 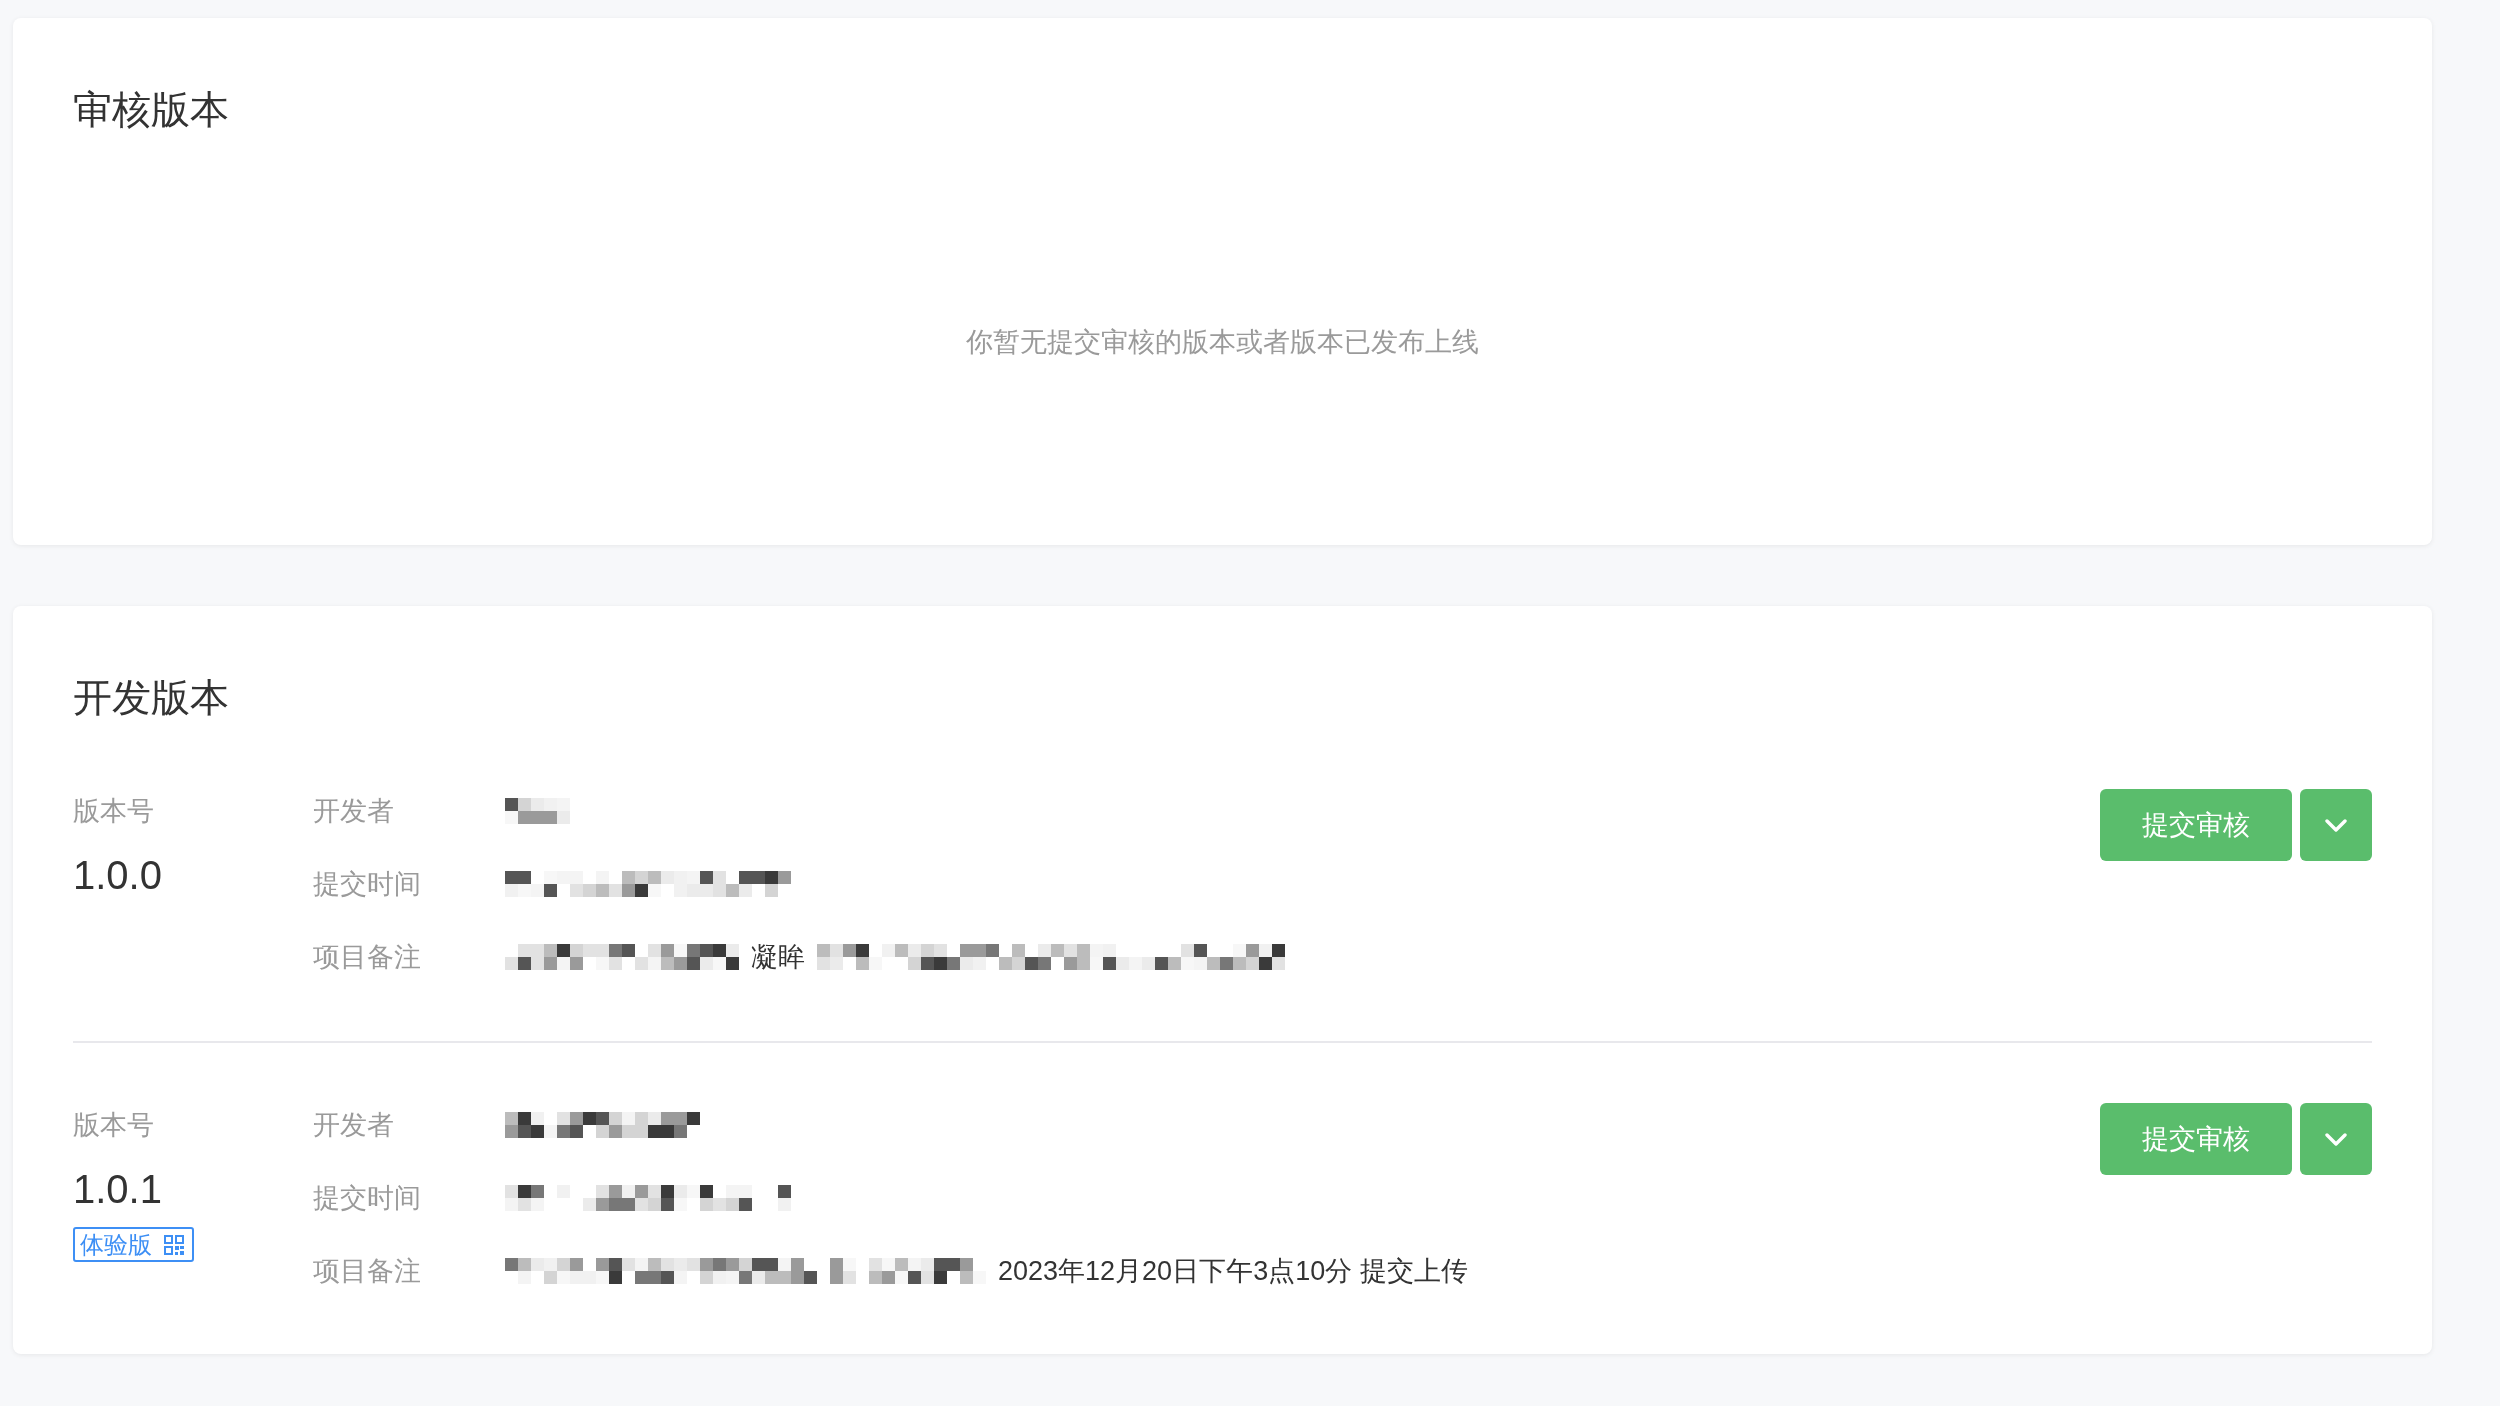 What do you see at coordinates (151, 110) in the screenshot?
I see `section-title: 审核版本` at bounding box center [151, 110].